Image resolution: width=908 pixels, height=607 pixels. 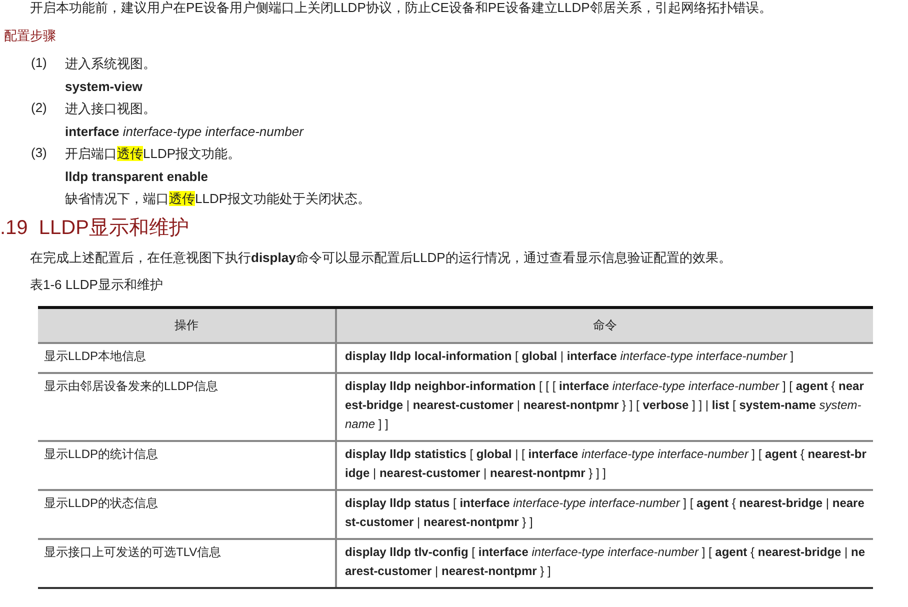 I want to click on step-text: 进入系统视图。, so click(x=110, y=63).